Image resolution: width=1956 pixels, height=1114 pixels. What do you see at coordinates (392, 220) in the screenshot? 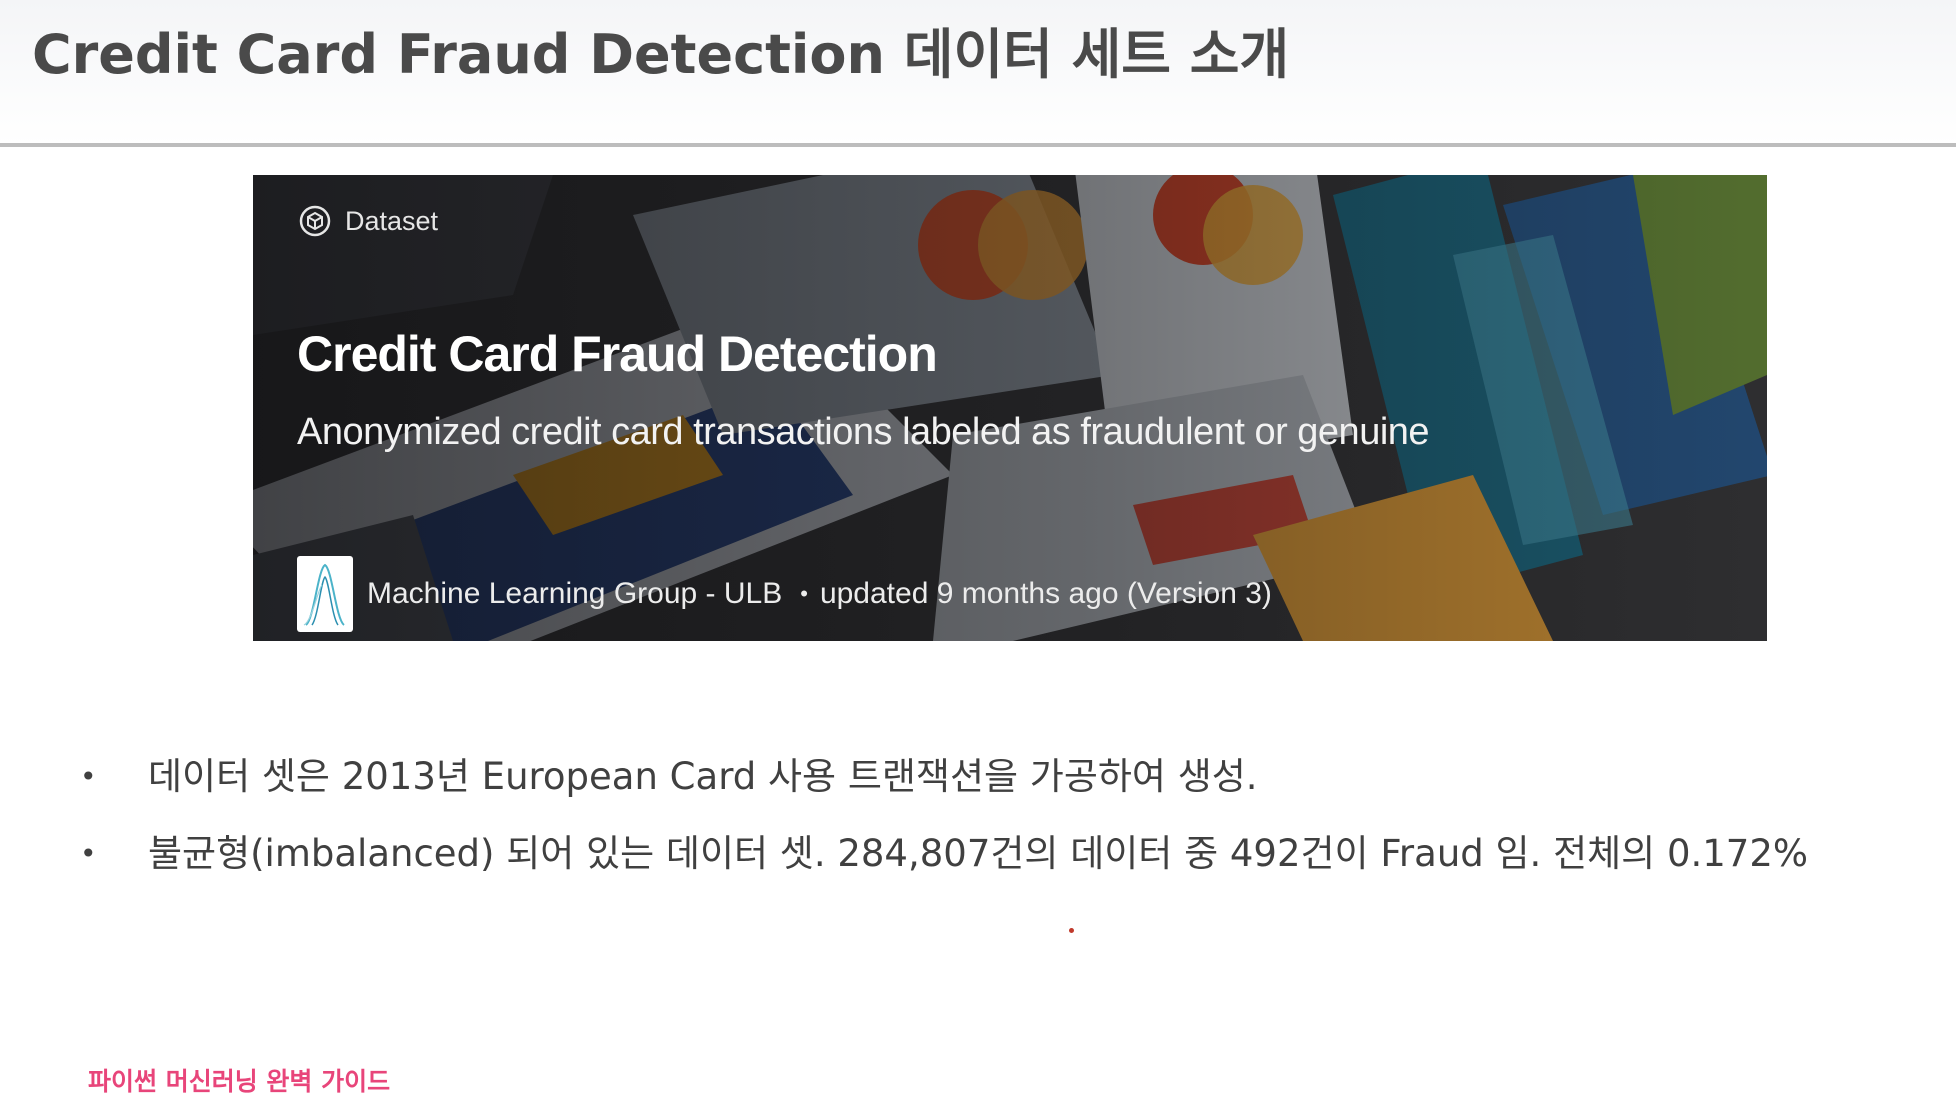
I see `dataset-tag-label: Dataset` at bounding box center [392, 220].